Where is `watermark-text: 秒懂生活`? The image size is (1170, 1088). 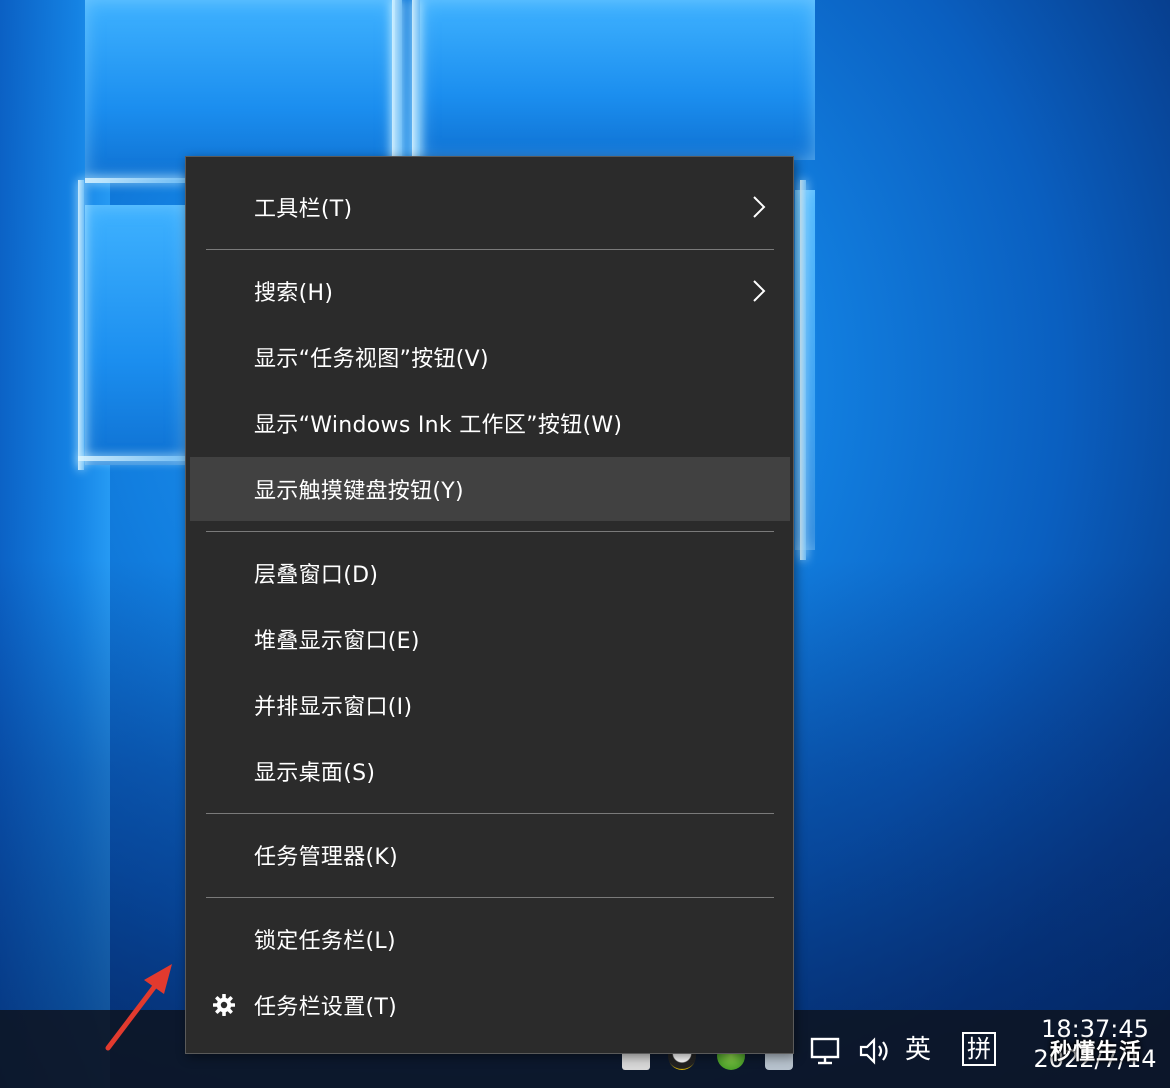 watermark-text: 秒懂生活 is located at coordinates (1096, 1052).